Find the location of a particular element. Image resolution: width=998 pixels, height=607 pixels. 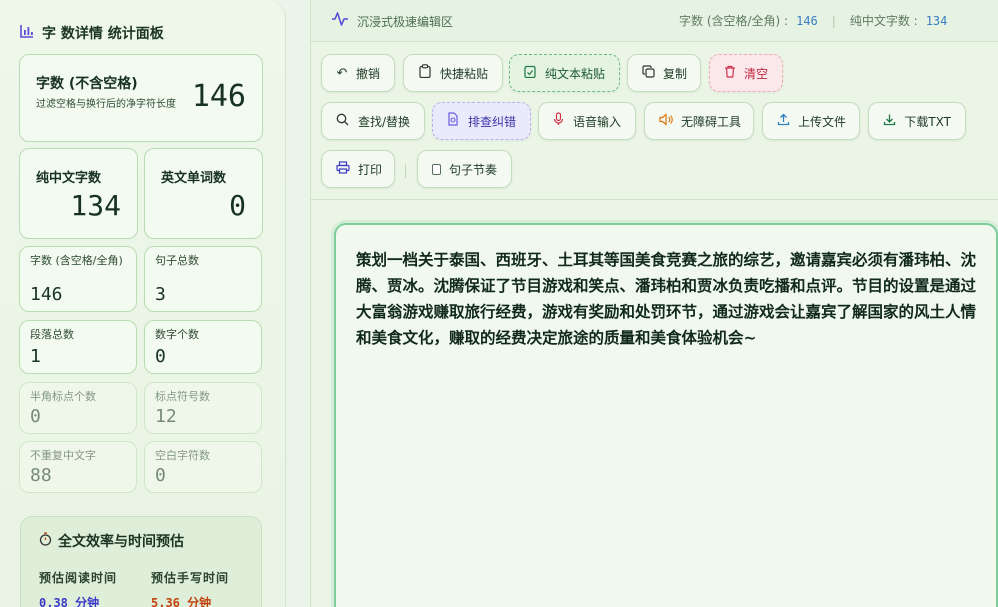

bar-chart-icon is located at coordinates (27, 33).